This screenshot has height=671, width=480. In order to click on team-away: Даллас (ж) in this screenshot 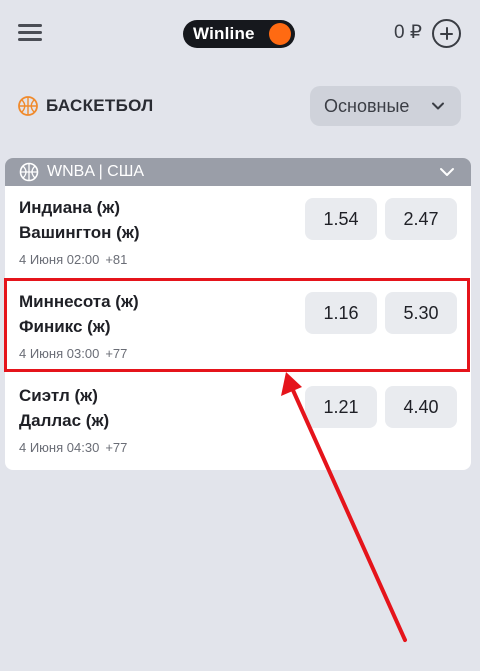, I will do `click(64, 420)`.